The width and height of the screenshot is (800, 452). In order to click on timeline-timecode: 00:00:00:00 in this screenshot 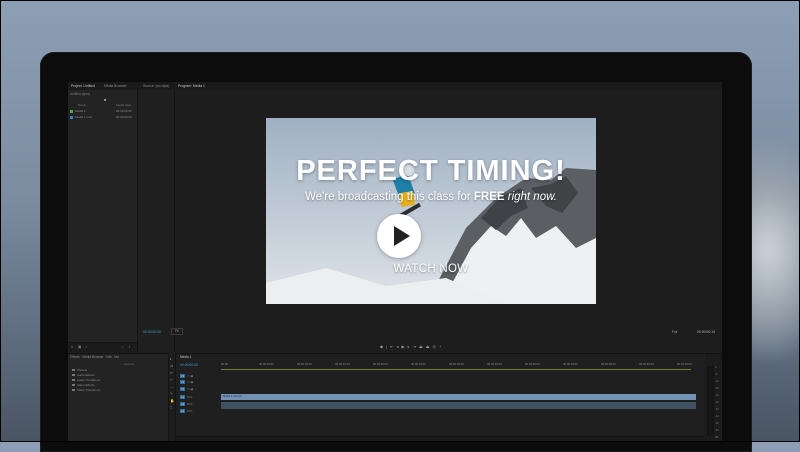, I will do `click(189, 365)`.